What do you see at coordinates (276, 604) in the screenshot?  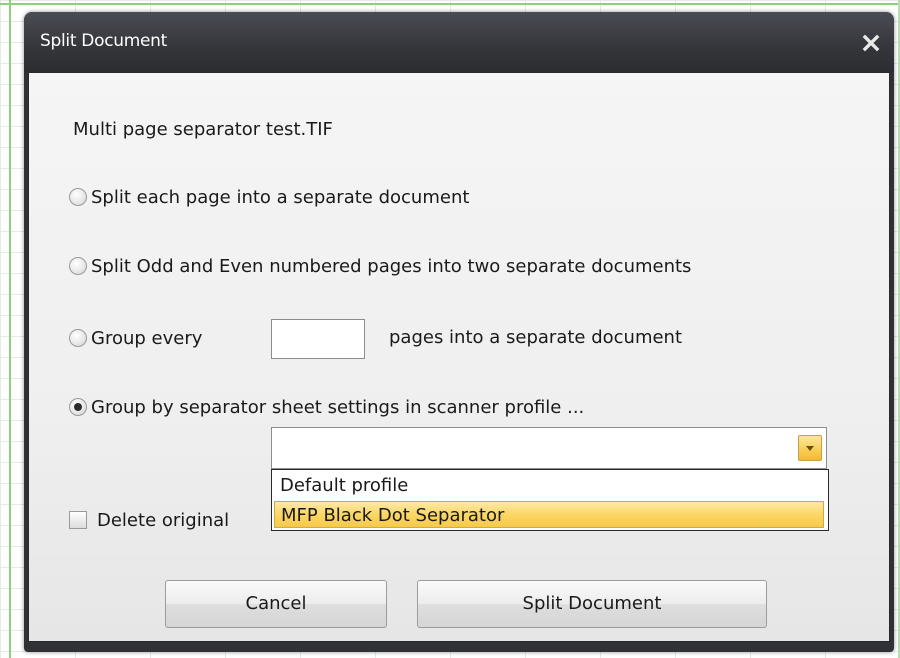 I see `cancel-button: Cancel` at bounding box center [276, 604].